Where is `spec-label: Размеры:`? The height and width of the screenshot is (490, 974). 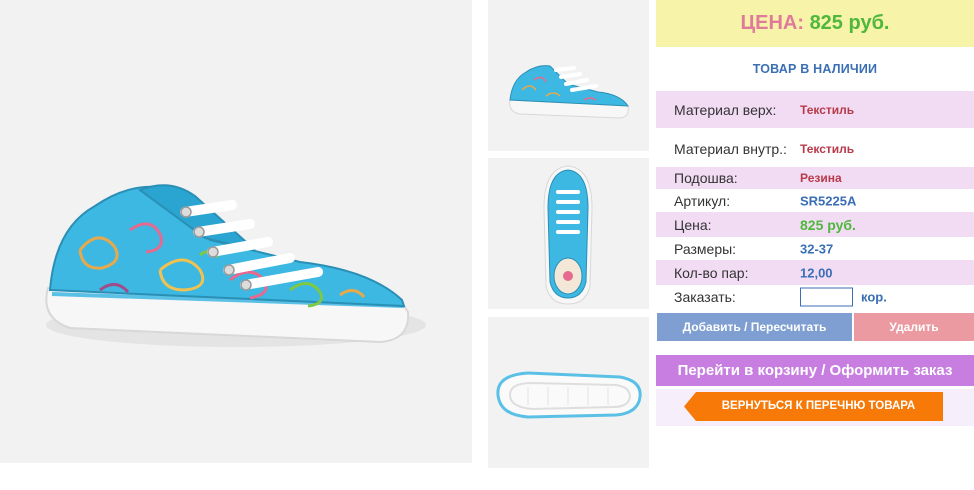
spec-label: Размеры: is located at coordinates (705, 248).